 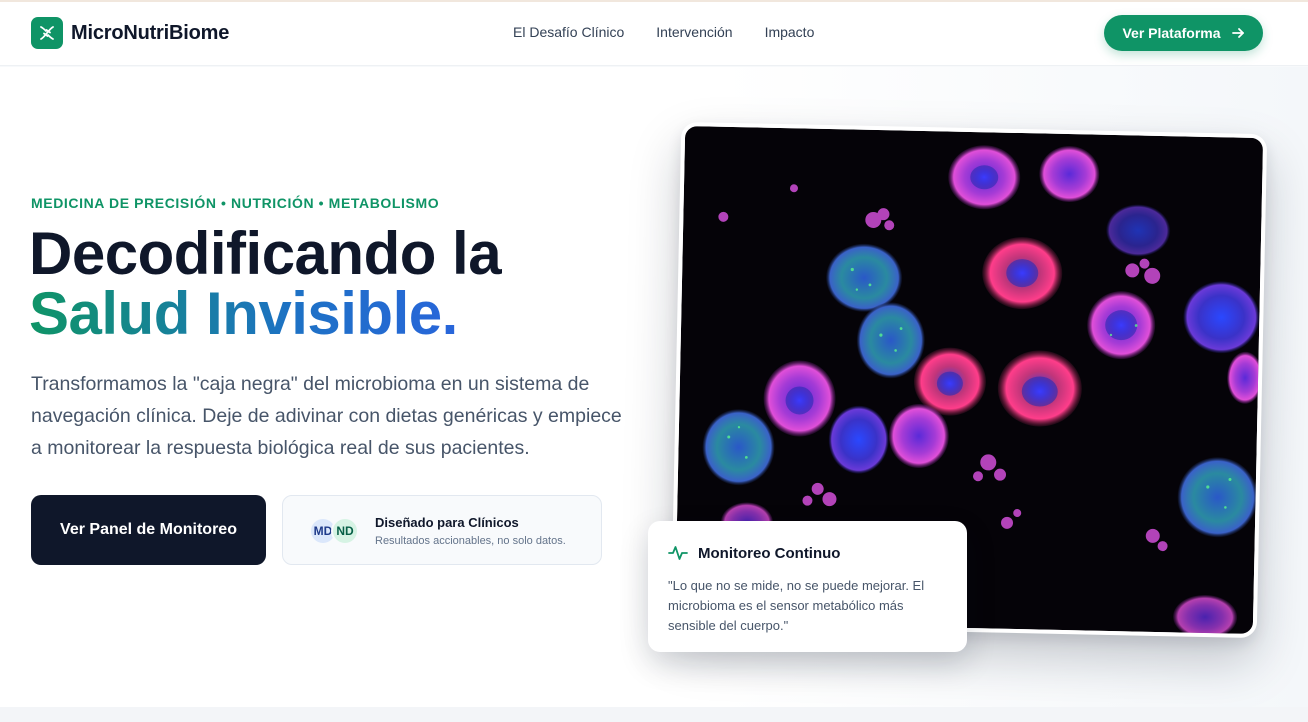 What do you see at coordinates (150, 32) in the screenshot?
I see `brand-name: MicroNutriBiome` at bounding box center [150, 32].